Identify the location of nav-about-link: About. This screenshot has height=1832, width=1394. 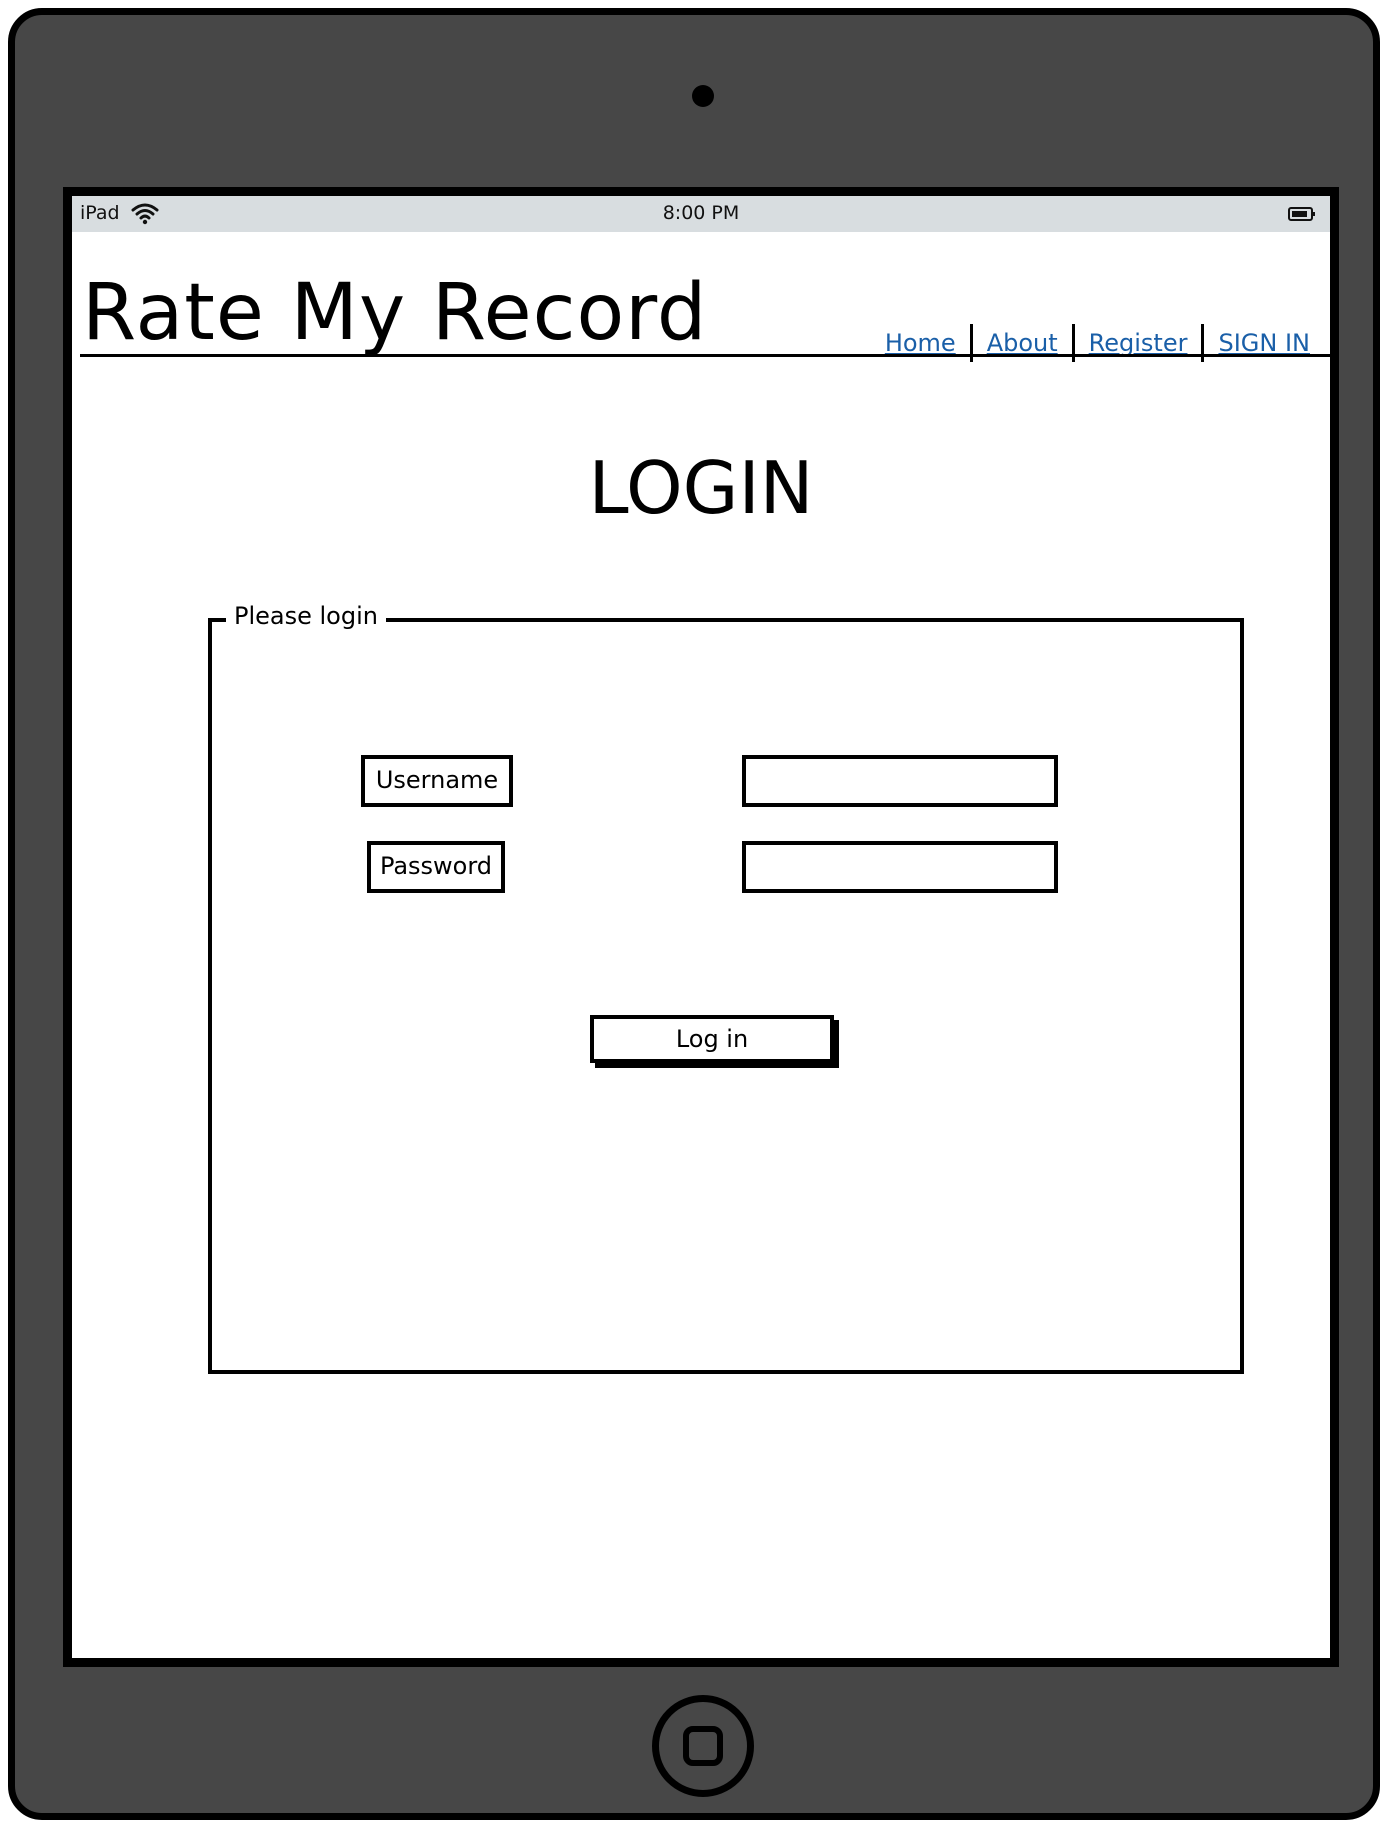
(1022, 343).